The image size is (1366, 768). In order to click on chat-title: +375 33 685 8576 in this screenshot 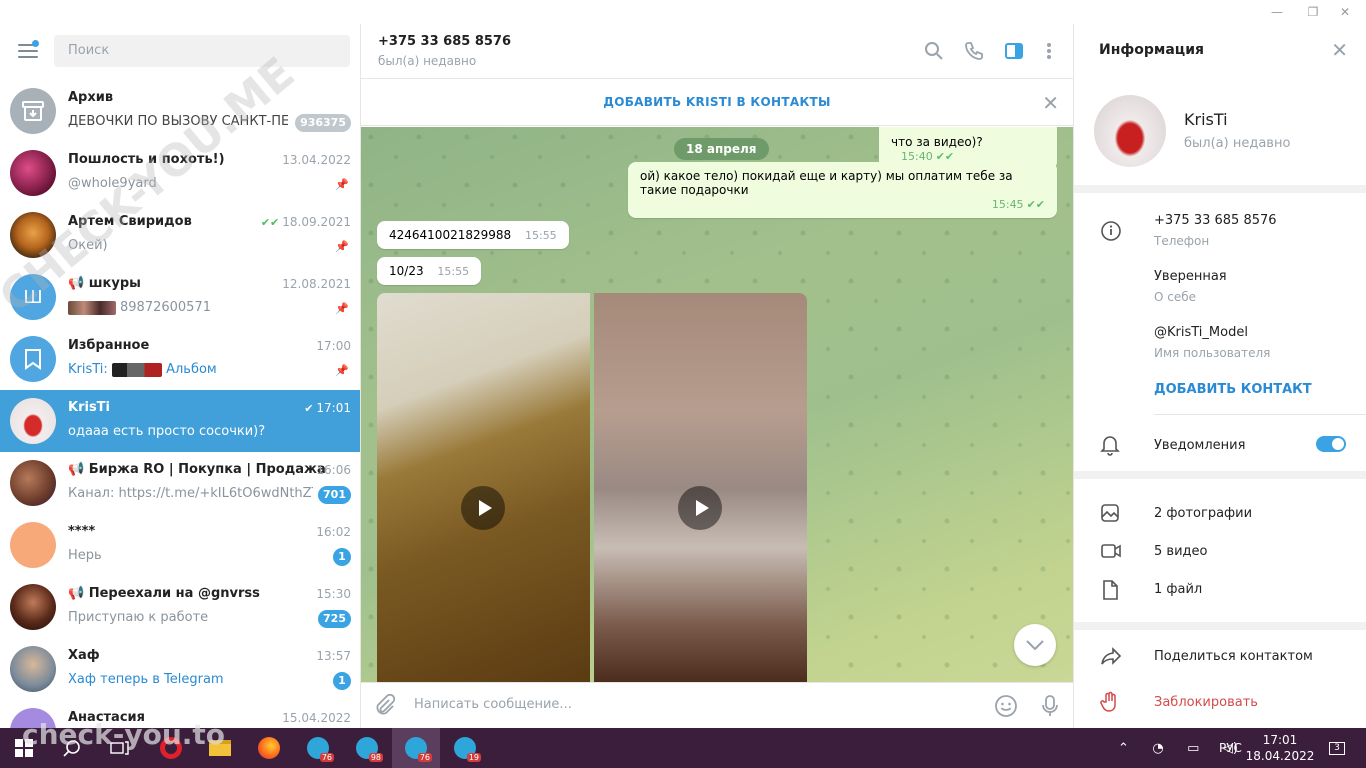, I will do `click(444, 41)`.